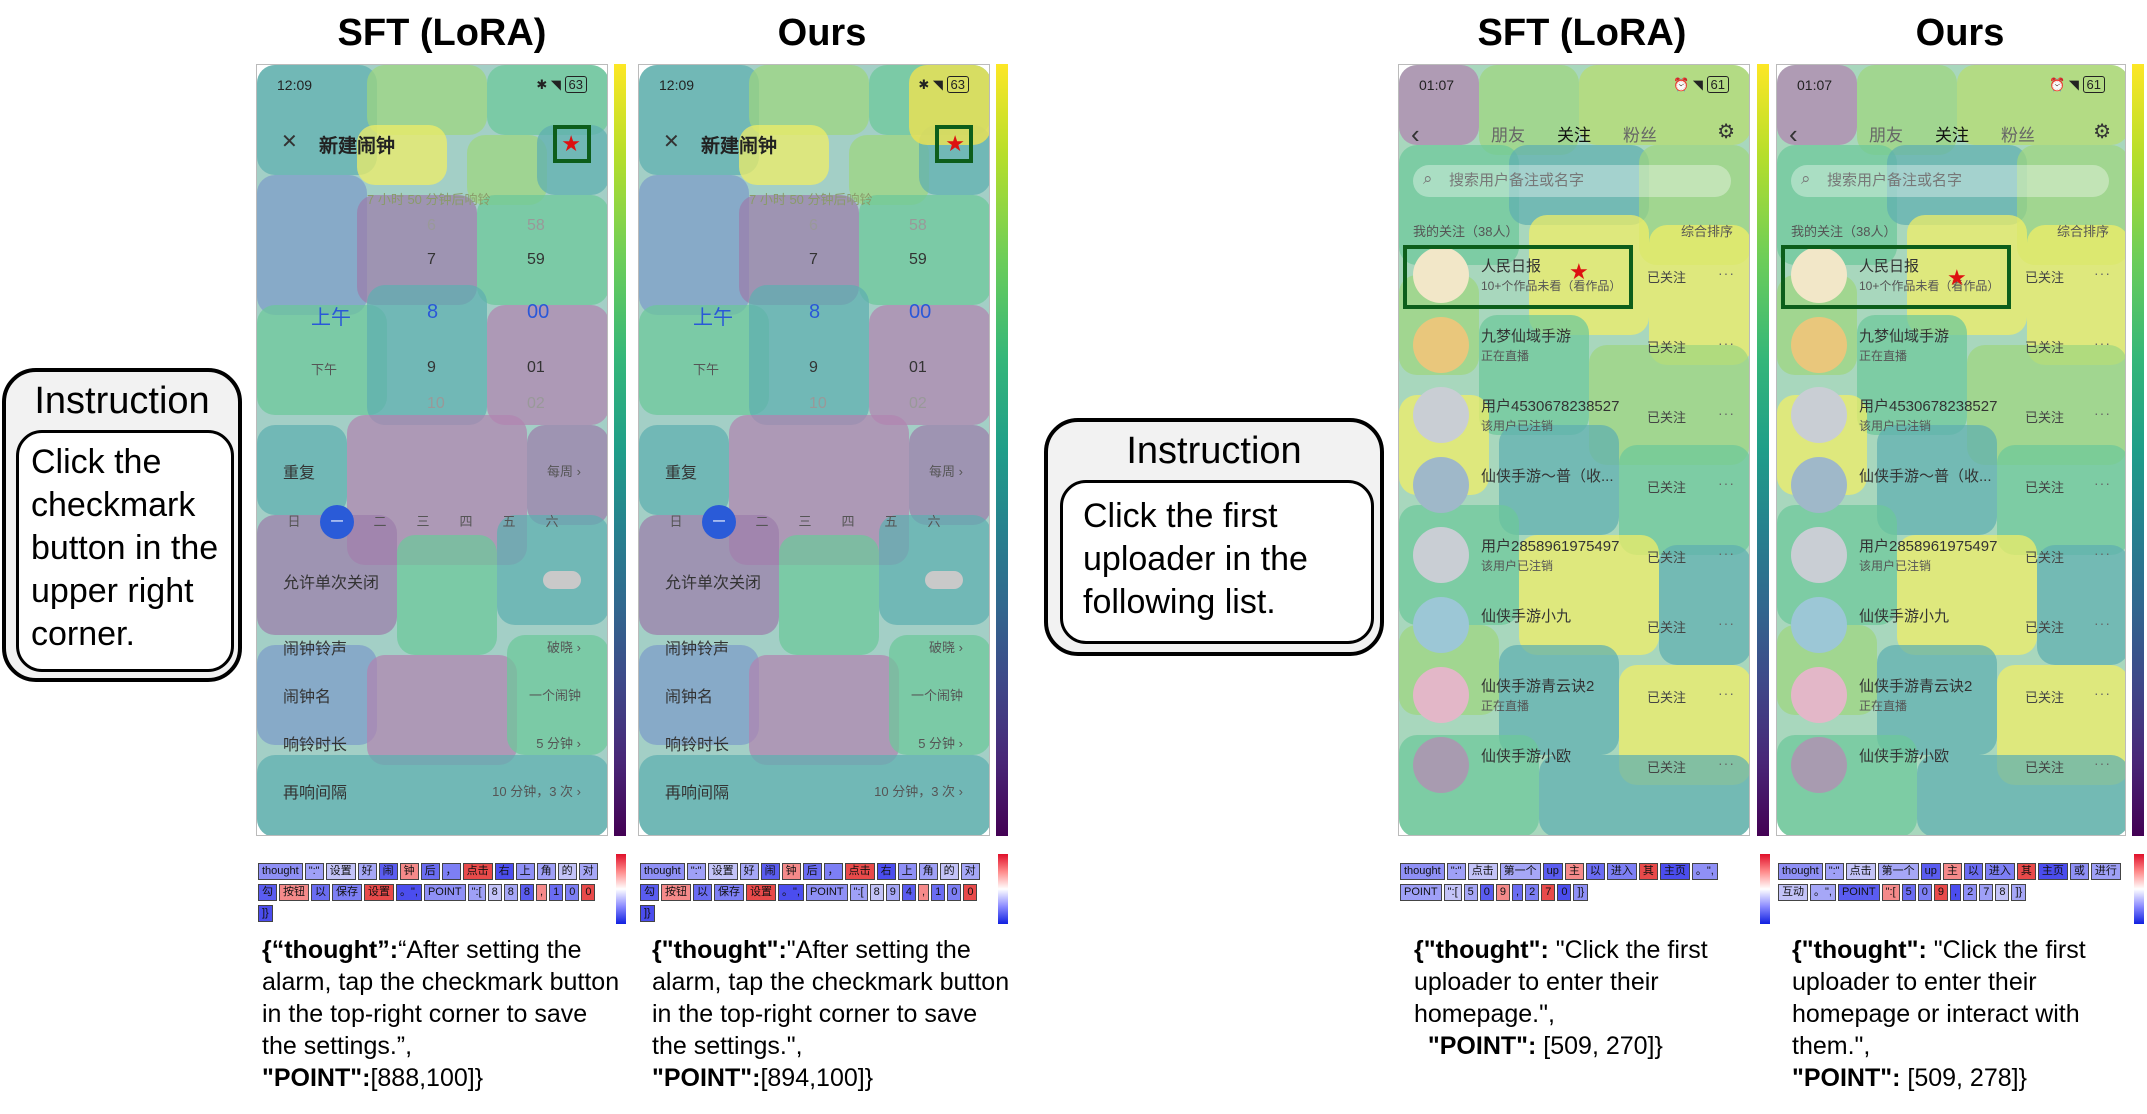  What do you see at coordinates (713, 315) in the screenshot?
I see `picker-ampm: 上午` at bounding box center [713, 315].